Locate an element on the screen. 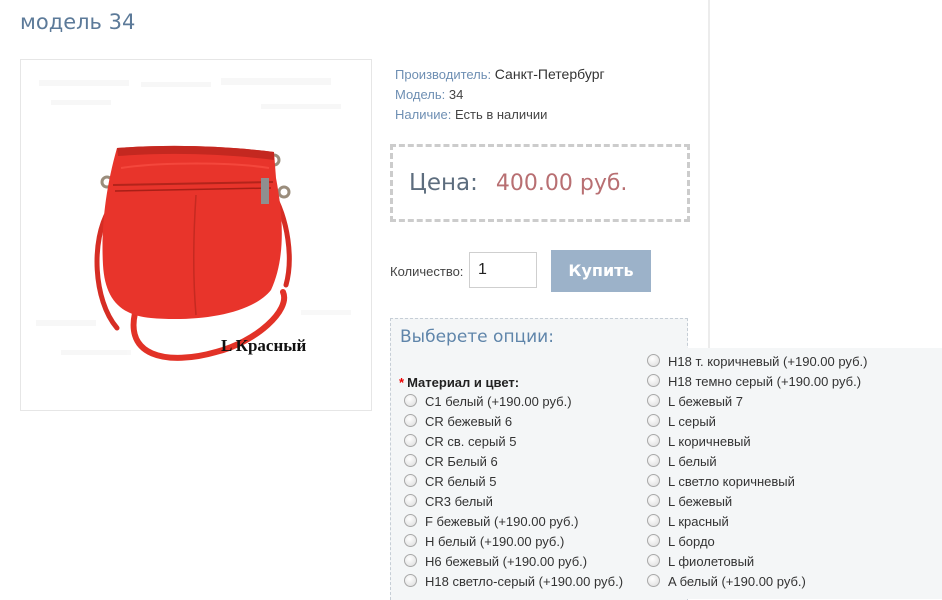 The width and height of the screenshot is (942, 600). option-label: L белый is located at coordinates (692, 461).